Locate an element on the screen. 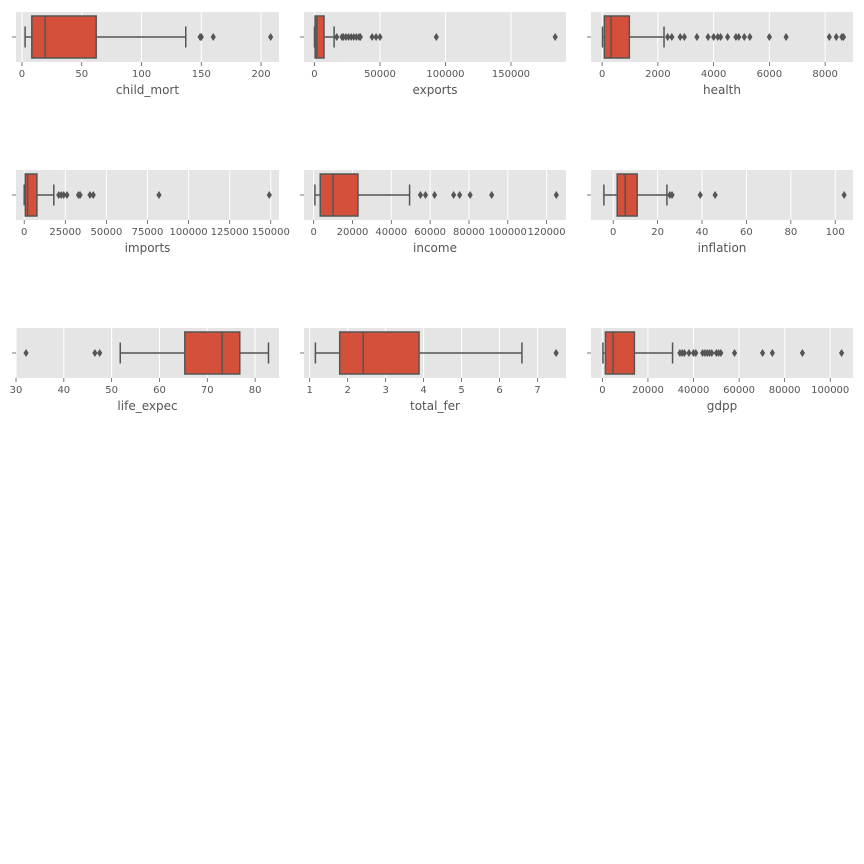 The height and width of the screenshot is (864, 864). boxplot-child_mort: 0 50 100 150 200 child_mort is located at coordinates (145, 54).